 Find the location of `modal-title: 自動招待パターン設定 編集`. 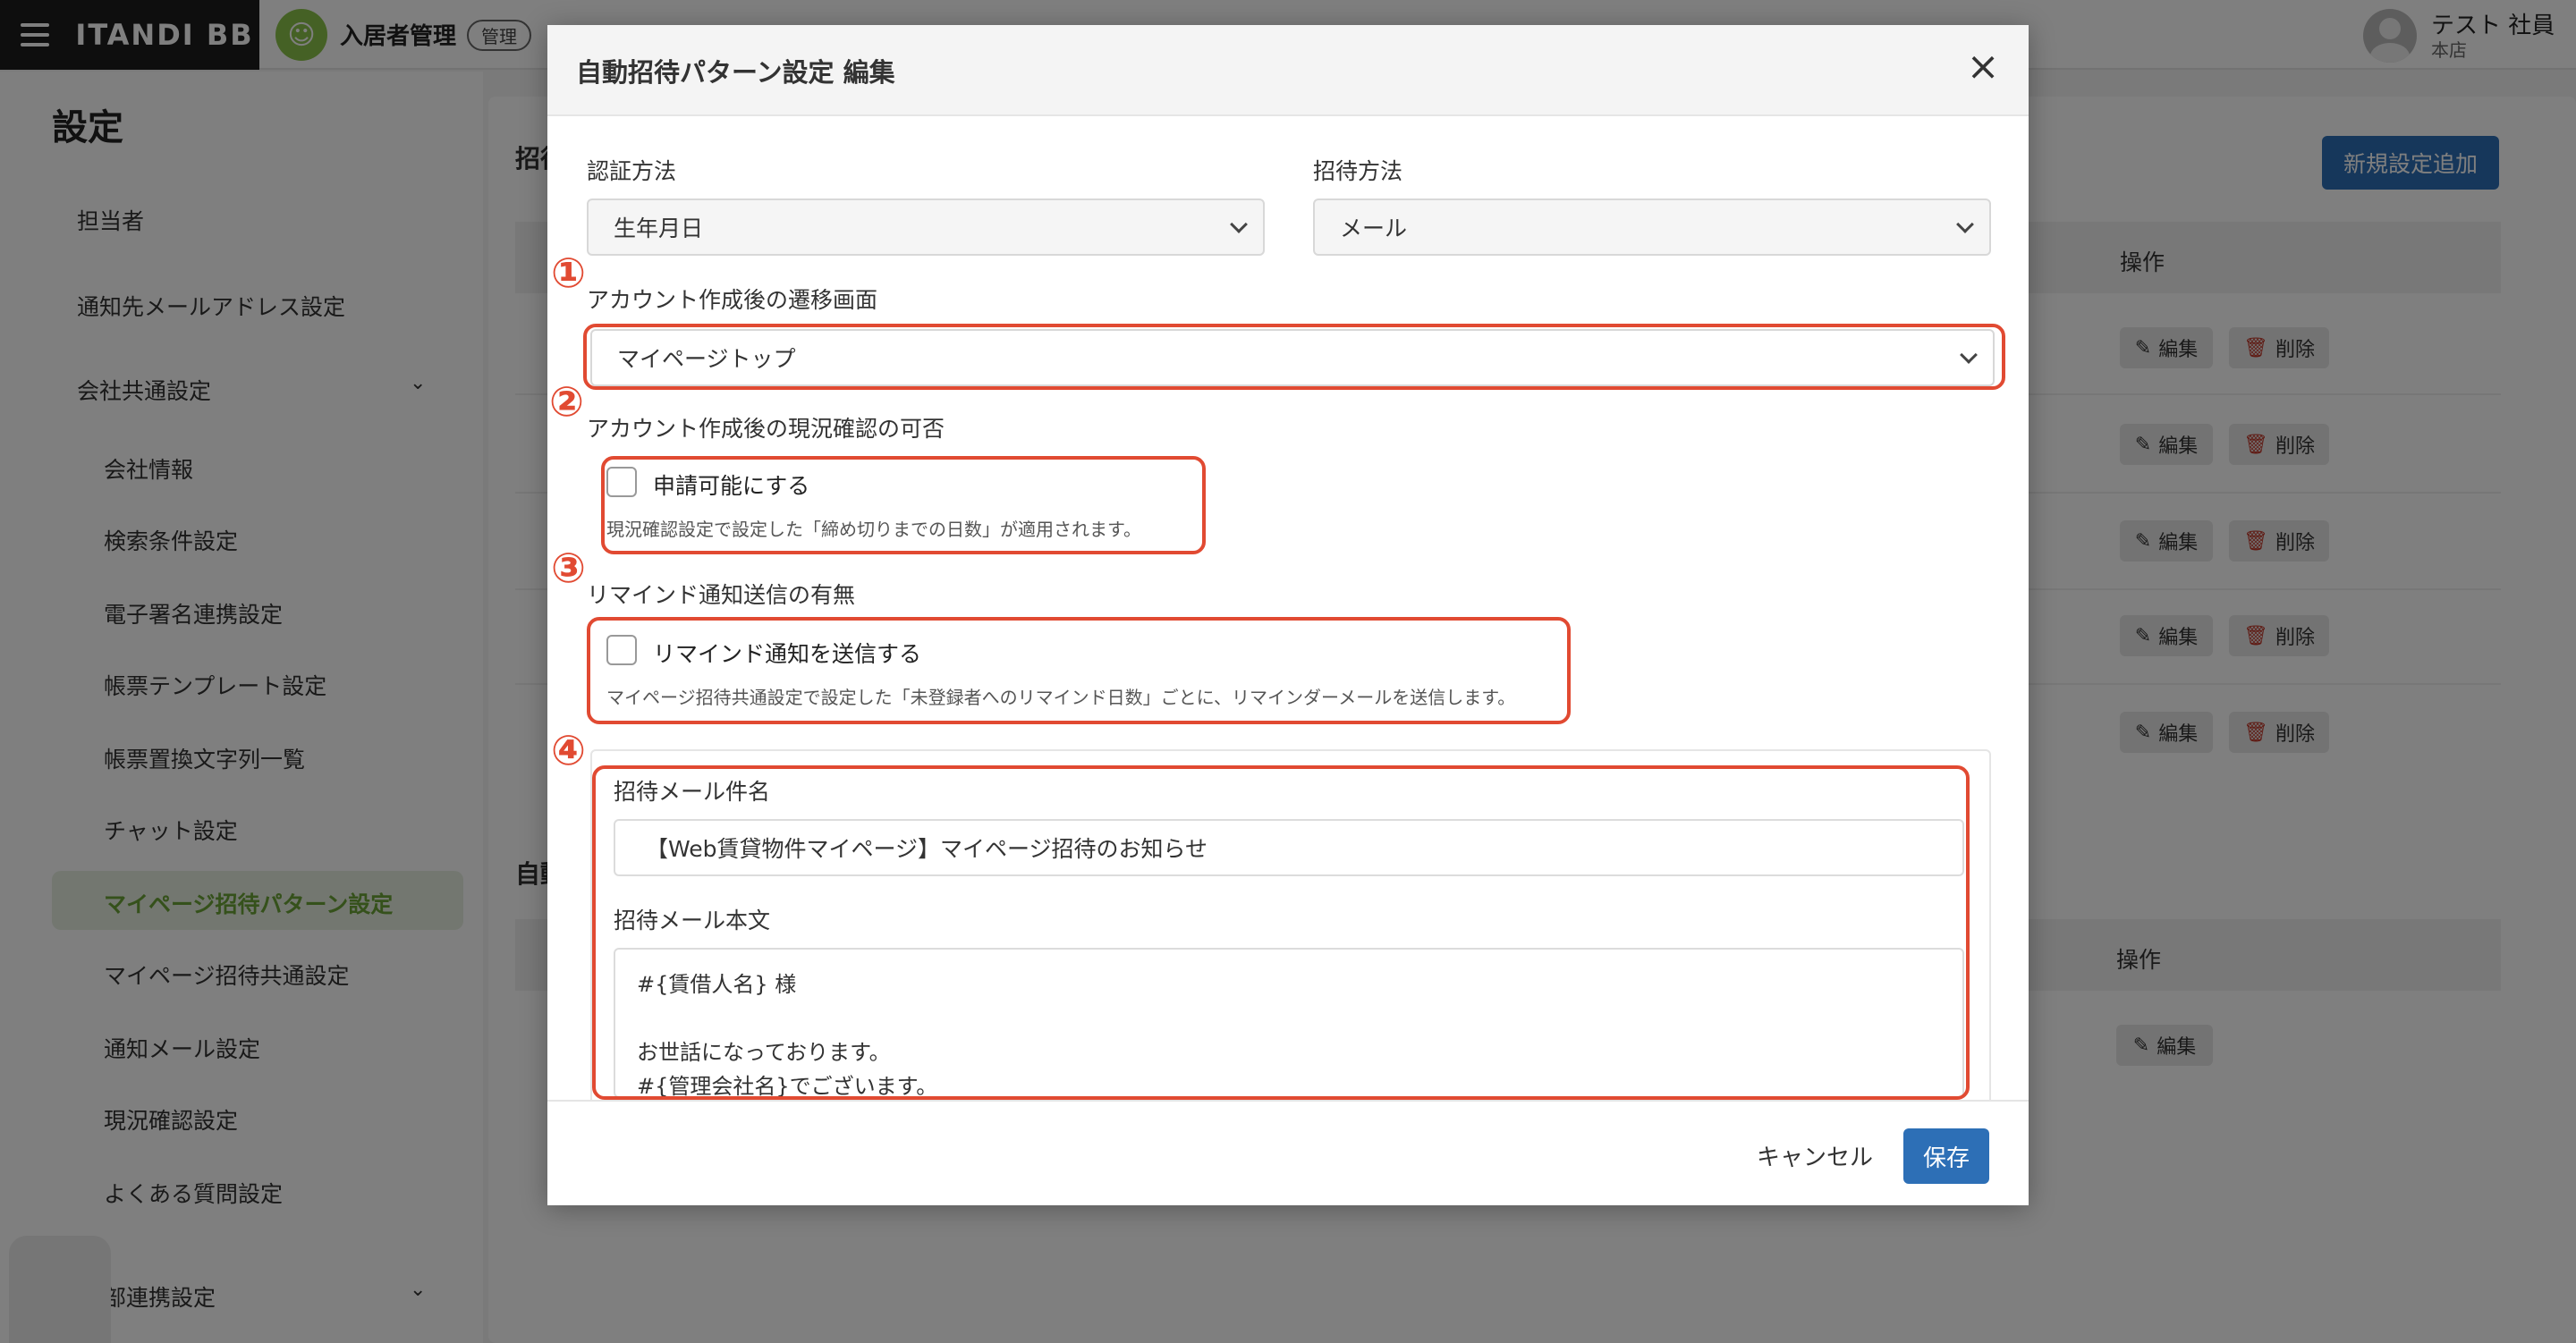

modal-title: 自動招待パターン設定 編集 is located at coordinates (735, 72).